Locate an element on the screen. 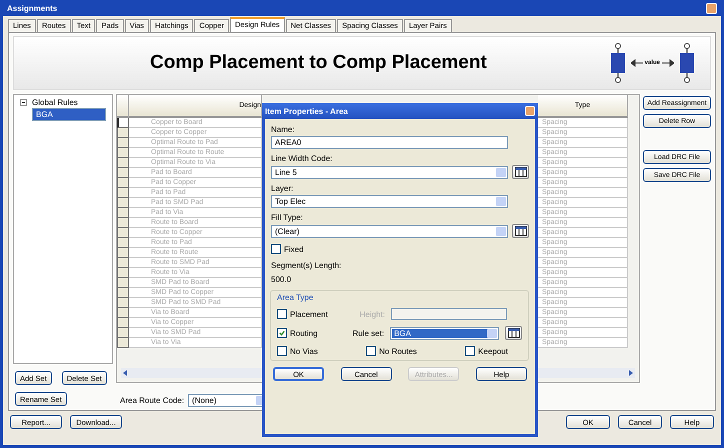 The width and height of the screenshot is (724, 448). segment-length-label: Segment(s) Length: is located at coordinates (306, 265).